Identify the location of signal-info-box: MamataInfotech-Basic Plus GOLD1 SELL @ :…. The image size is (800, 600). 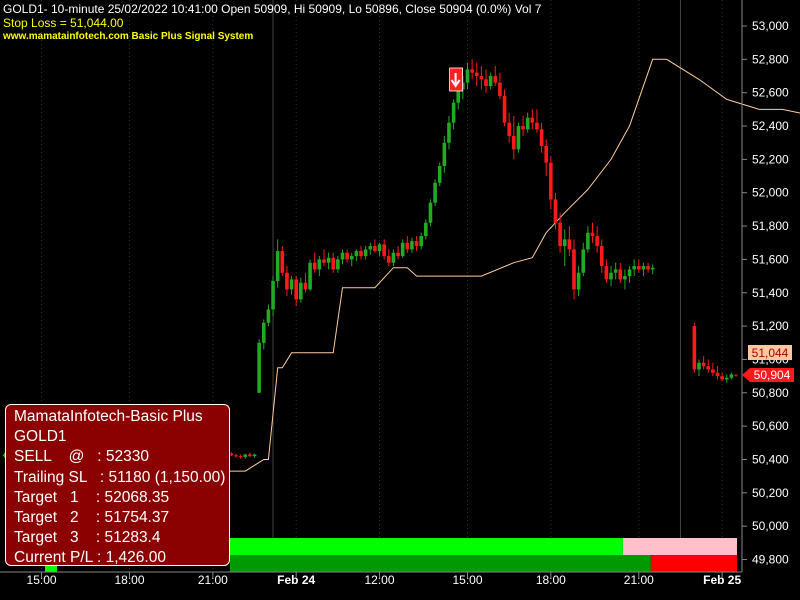
(117, 485).